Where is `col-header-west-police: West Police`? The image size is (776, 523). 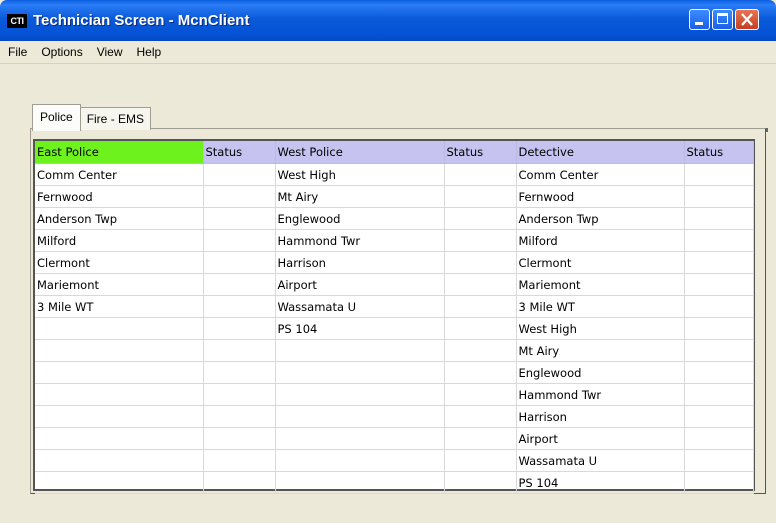 col-header-west-police: West Police is located at coordinates (359, 152).